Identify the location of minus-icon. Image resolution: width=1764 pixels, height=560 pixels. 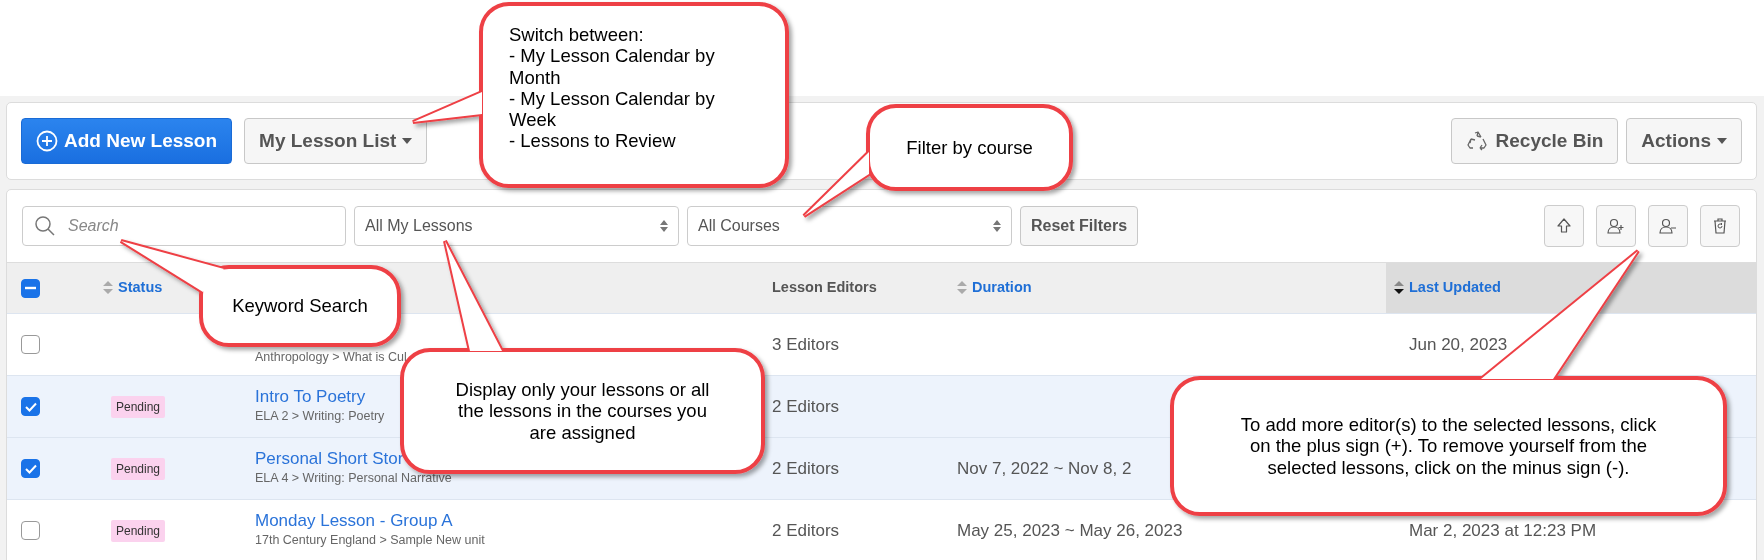
(30, 288).